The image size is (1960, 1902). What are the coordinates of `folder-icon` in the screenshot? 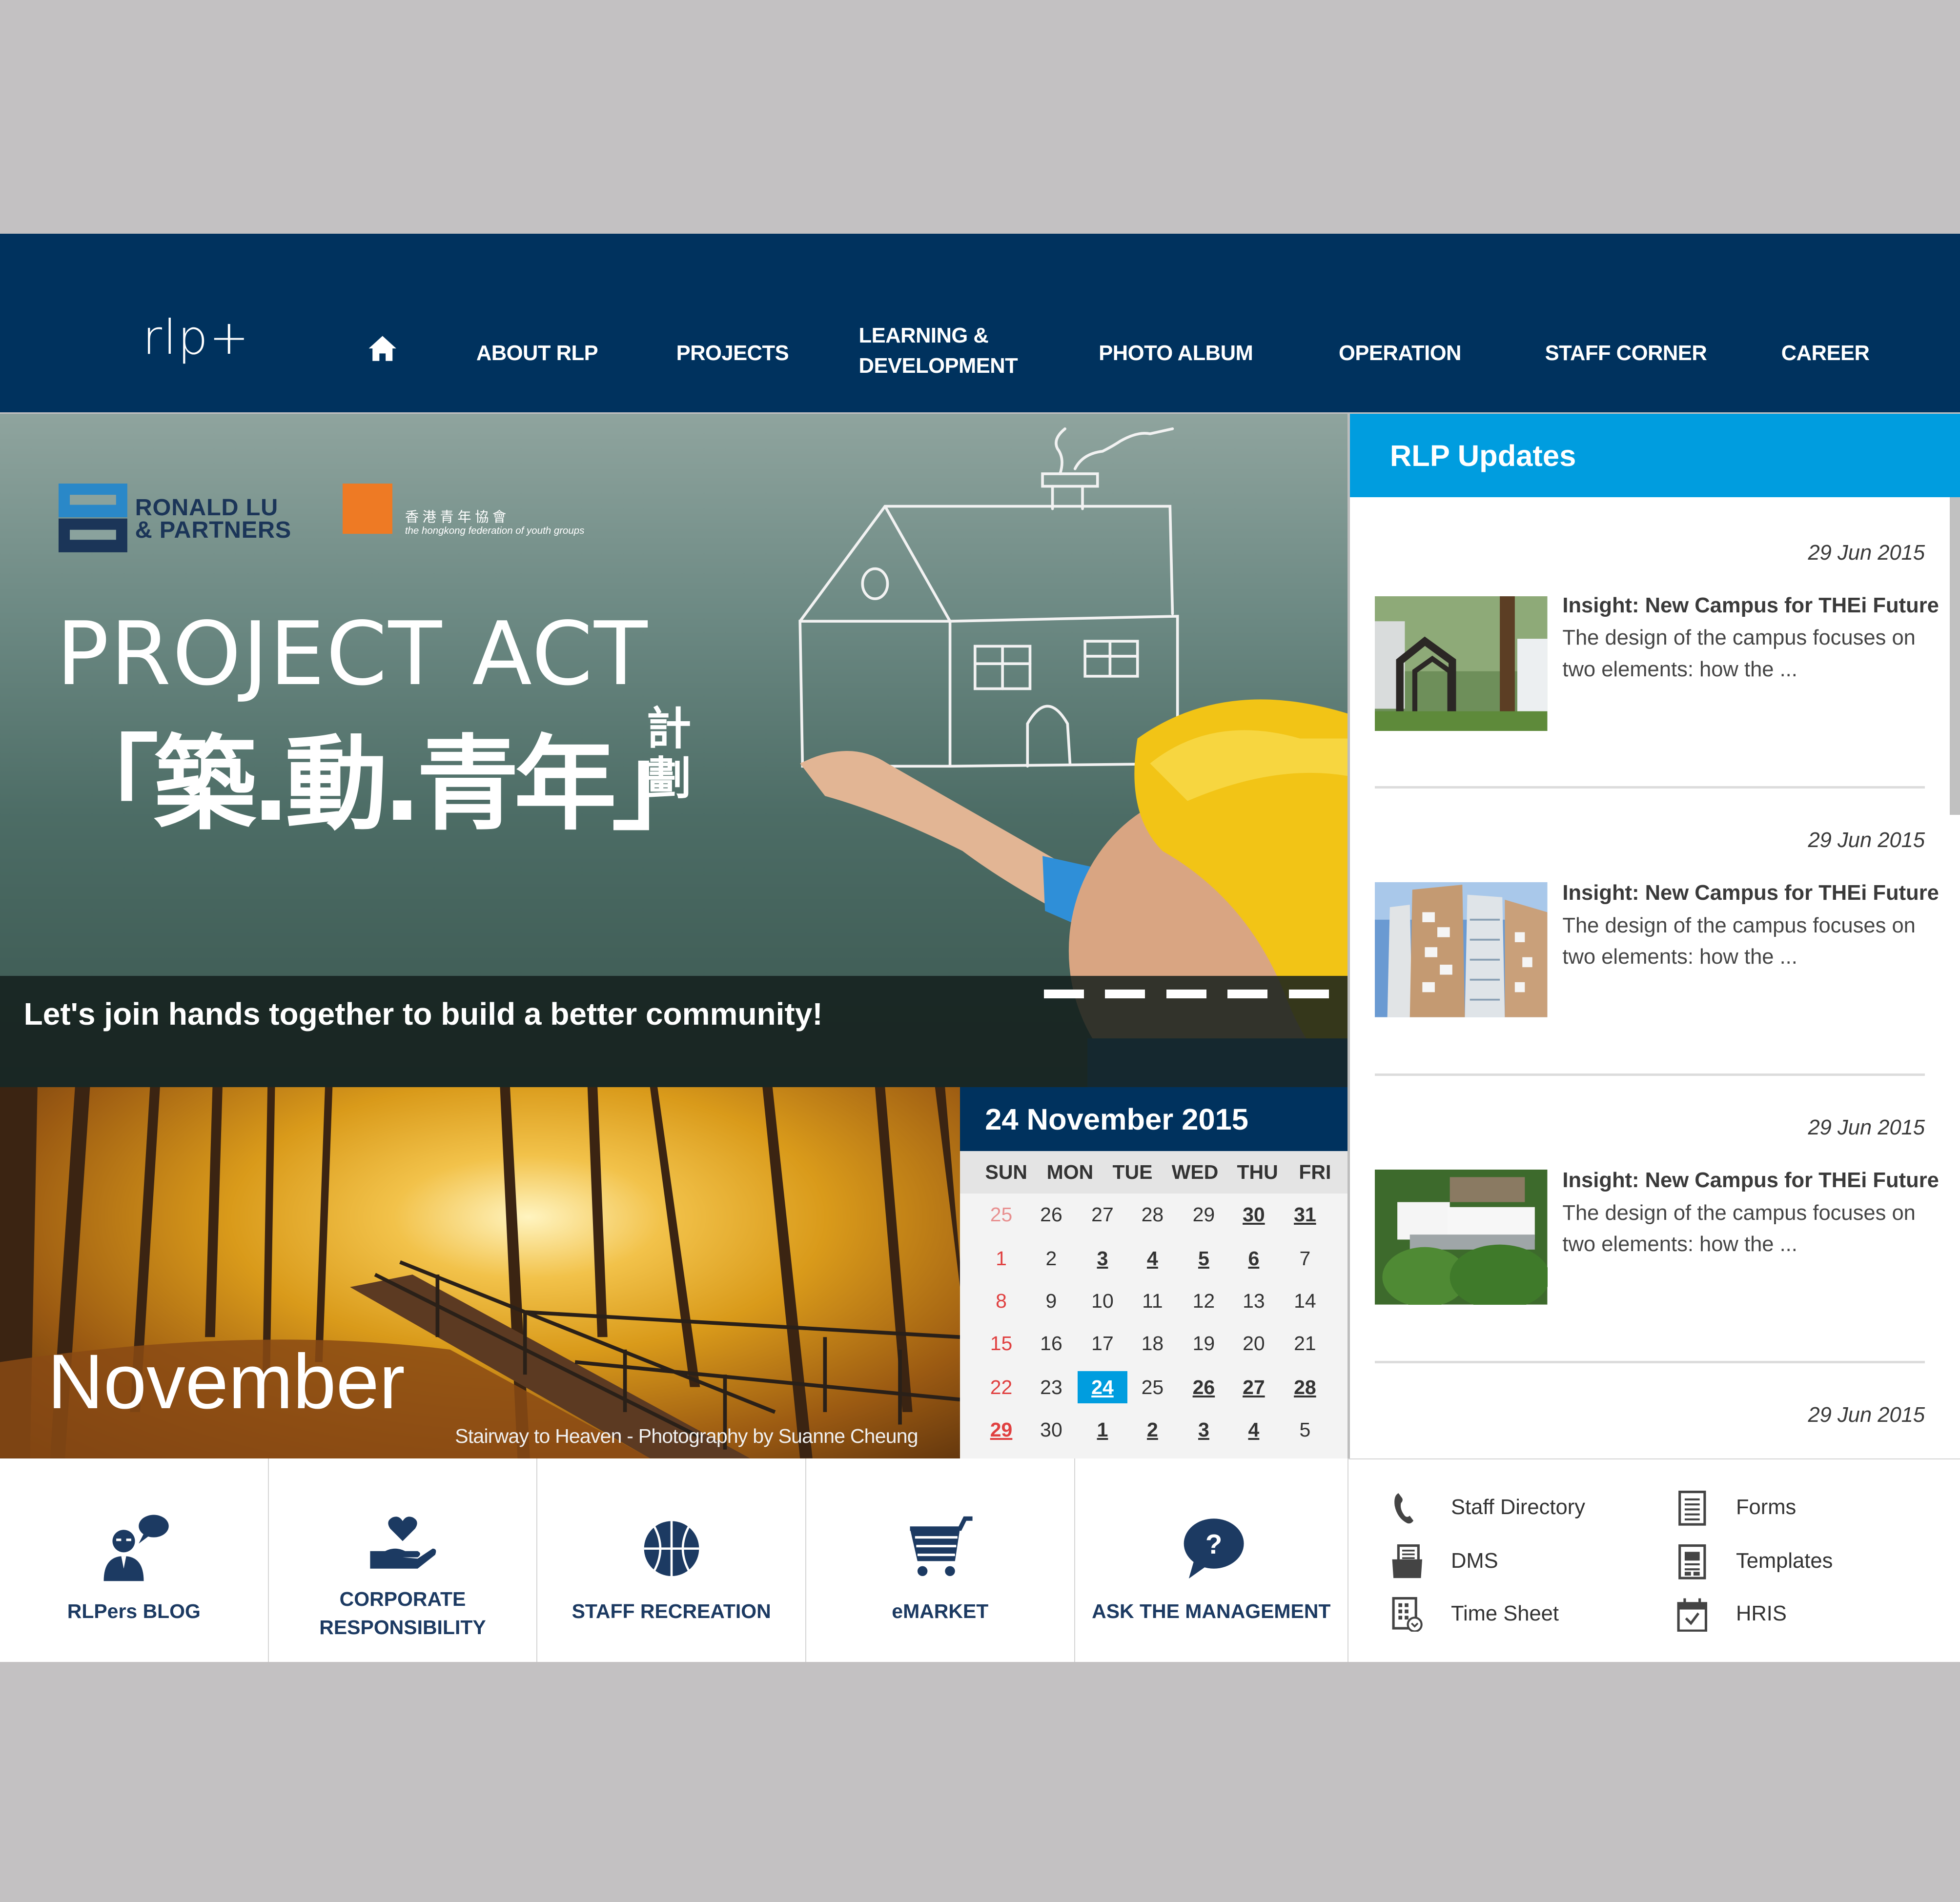 It's located at (1408, 1561).